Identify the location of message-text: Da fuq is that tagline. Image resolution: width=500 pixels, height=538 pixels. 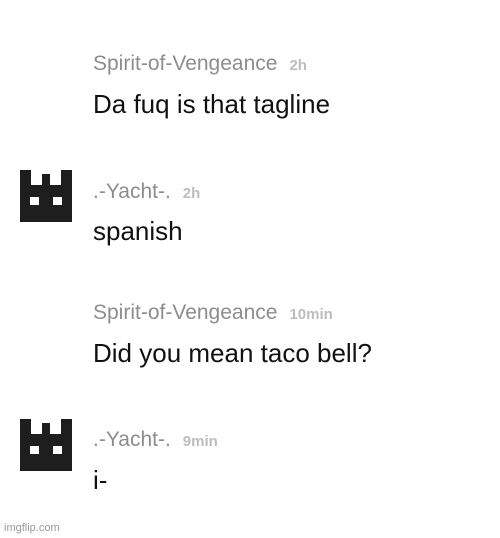
(212, 104).